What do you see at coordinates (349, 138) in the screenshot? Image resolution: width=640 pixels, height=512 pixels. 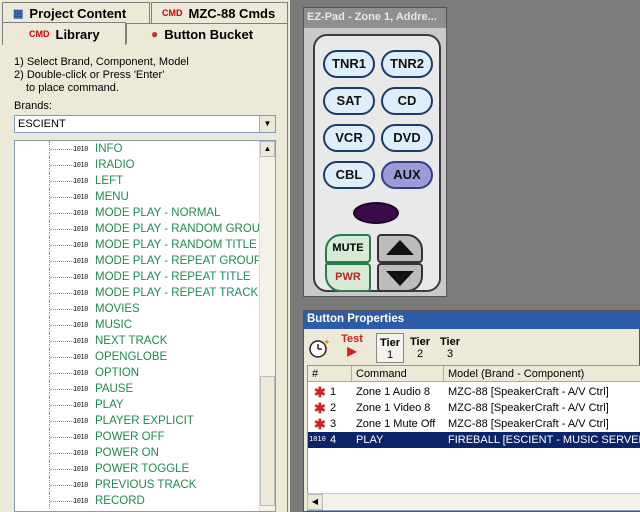 I see `remote-button-vcr: VCR` at bounding box center [349, 138].